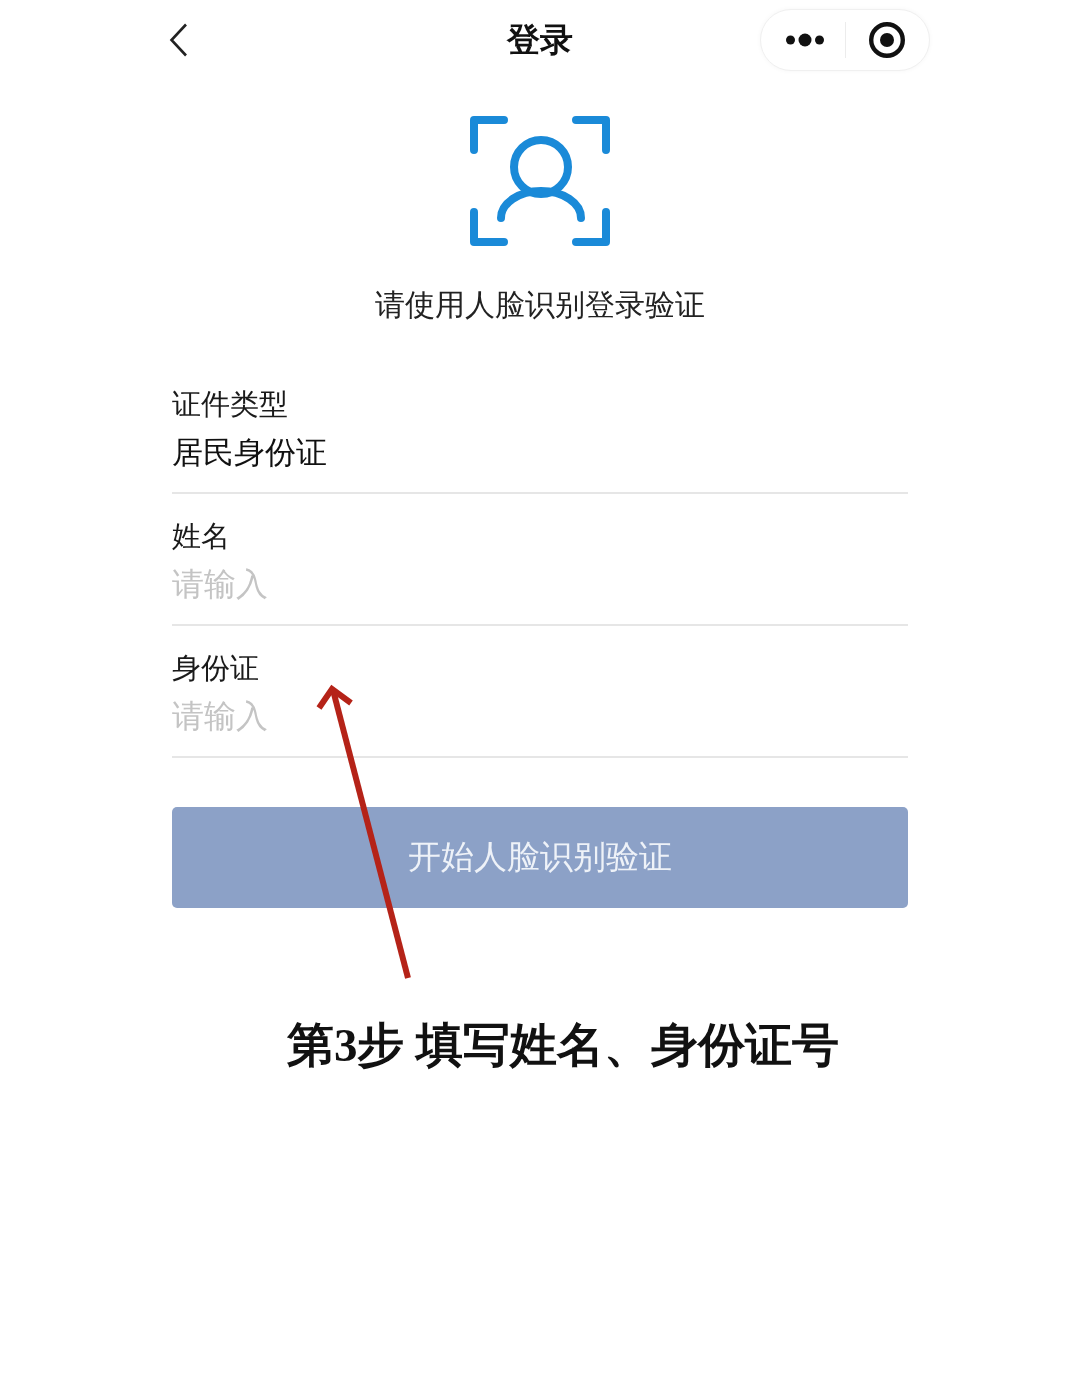 Image resolution: width=1080 pixels, height=1396 pixels. Describe the element at coordinates (230, 404) in the screenshot. I see `field-label: 证件类型` at that location.